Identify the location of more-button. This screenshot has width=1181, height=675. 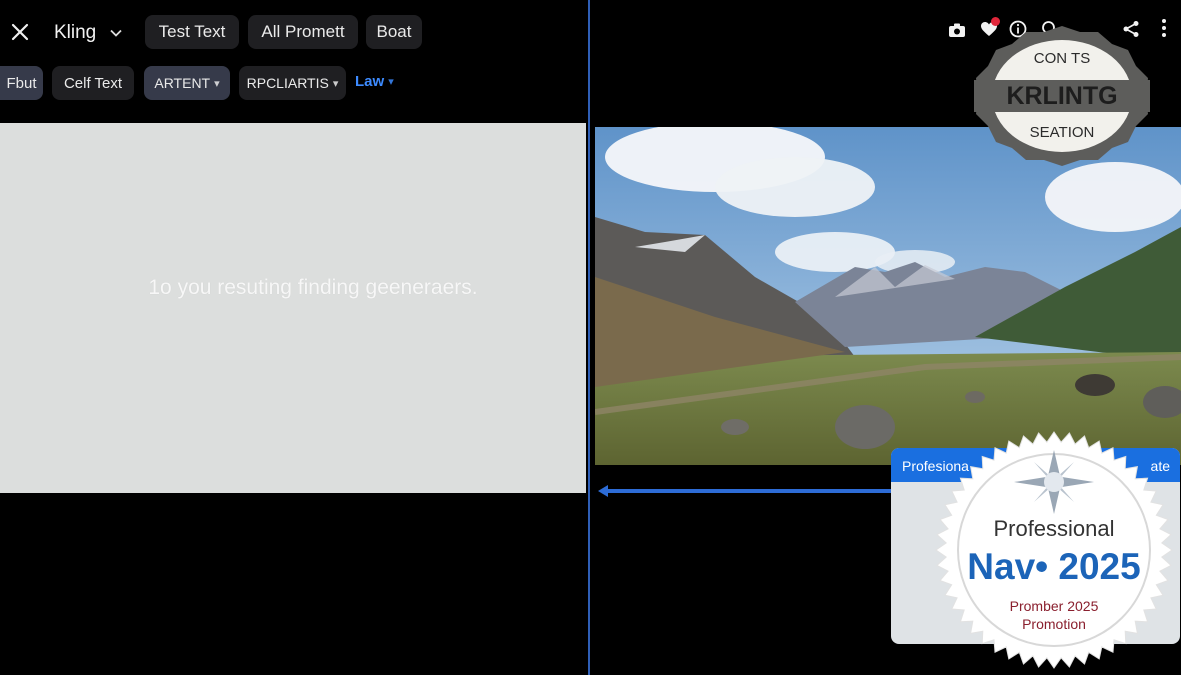
(1164, 28).